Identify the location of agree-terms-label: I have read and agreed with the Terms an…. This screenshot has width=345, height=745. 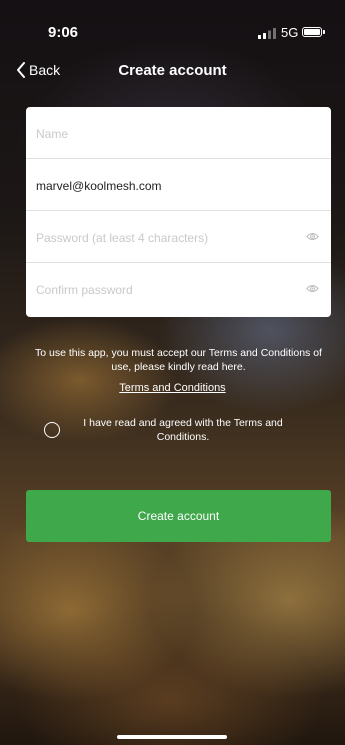
(183, 430).